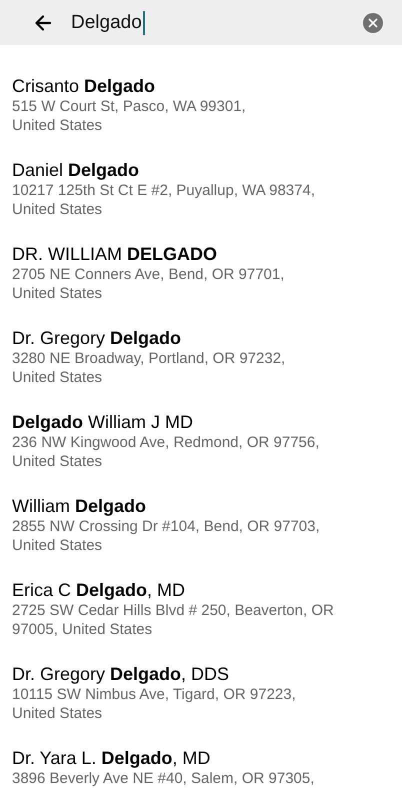 The image size is (402, 791). Describe the element at coordinates (80, 506) in the screenshot. I see `result-name: William Delgado` at that location.